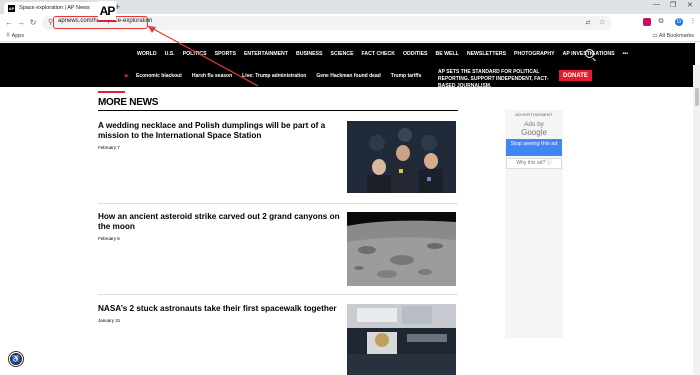 Image resolution: width=700 pixels, height=375 pixels. Describe the element at coordinates (109, 320) in the screenshot. I see `article-date: January 31` at that location.